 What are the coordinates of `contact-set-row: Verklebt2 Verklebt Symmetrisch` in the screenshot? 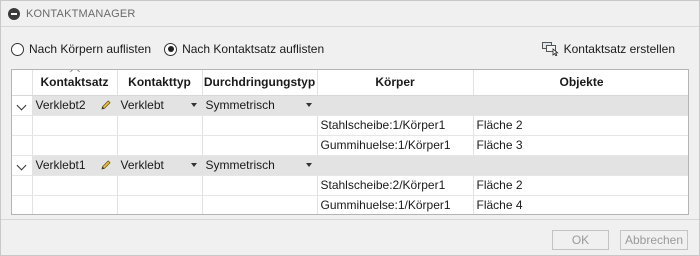 It's located at (350, 105).